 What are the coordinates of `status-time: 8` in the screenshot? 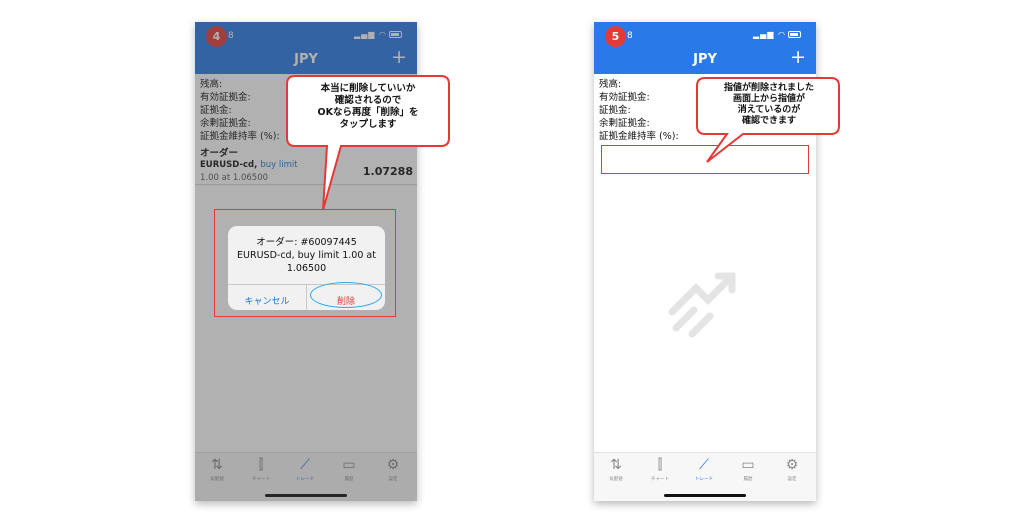 It's located at (630, 36).